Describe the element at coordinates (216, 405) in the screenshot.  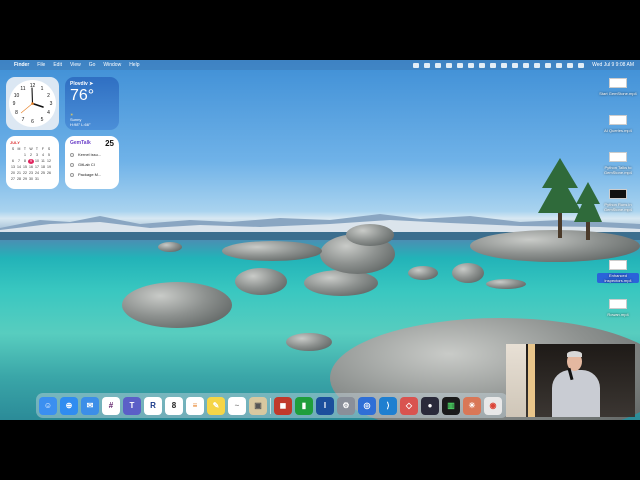
I see `notes-icon: ✎` at that location.